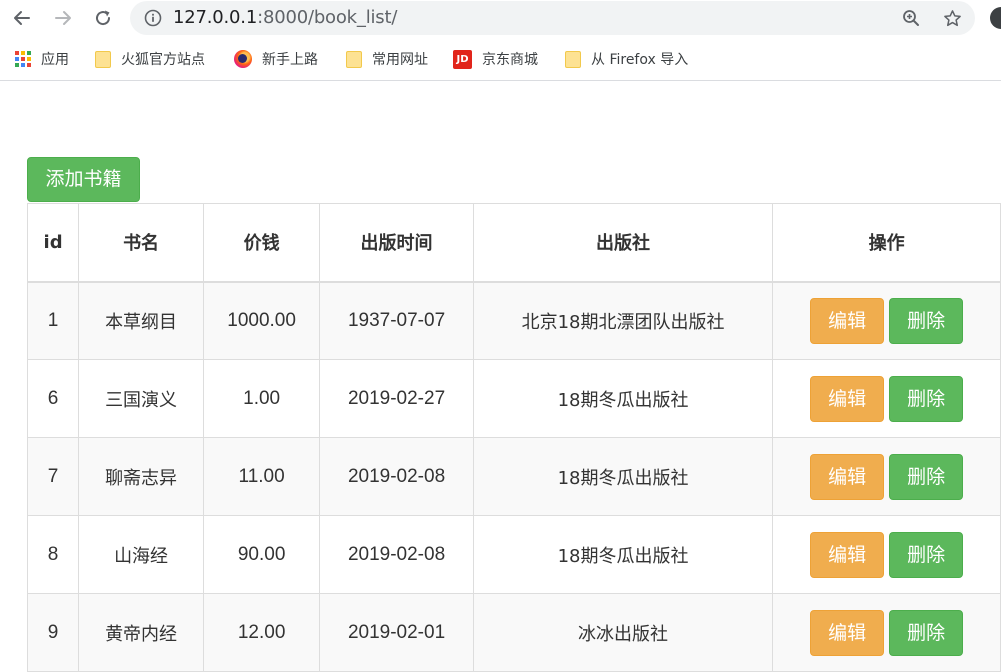 The height and width of the screenshot is (672, 1001). What do you see at coordinates (552, 18) in the screenshot?
I see `address-bar: 127.0.0.1:8000/book_list/` at bounding box center [552, 18].